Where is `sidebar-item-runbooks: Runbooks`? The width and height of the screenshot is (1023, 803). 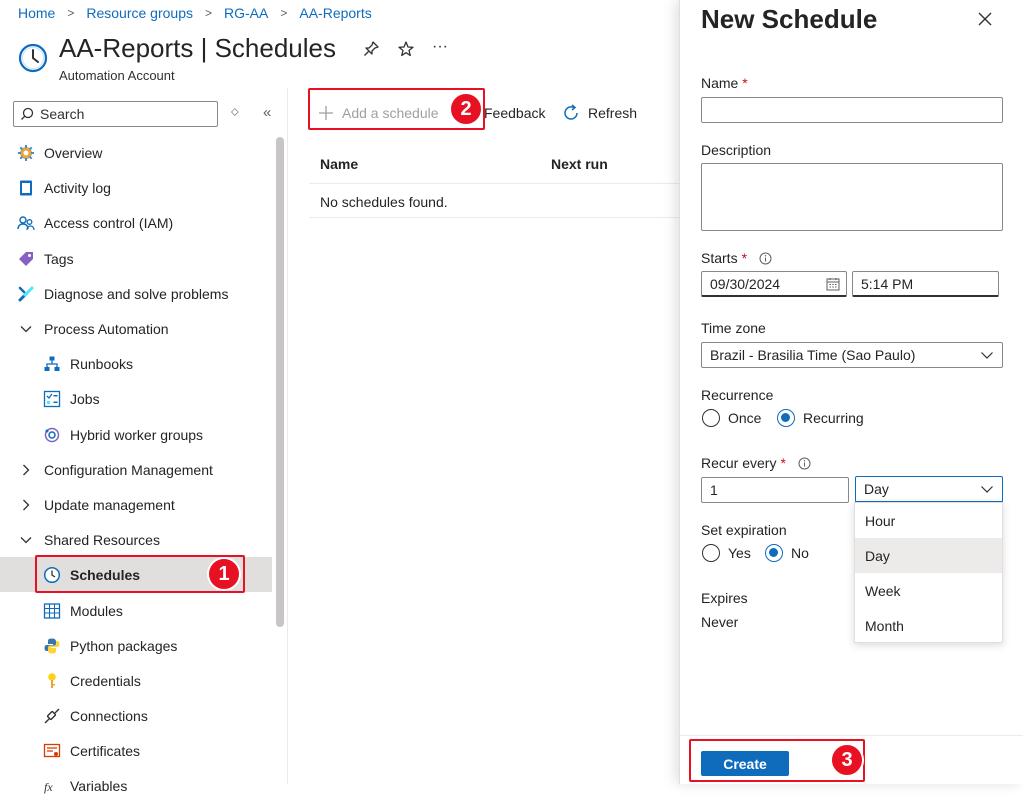
sidebar-item-runbooks: Runbooks is located at coordinates (136, 363).